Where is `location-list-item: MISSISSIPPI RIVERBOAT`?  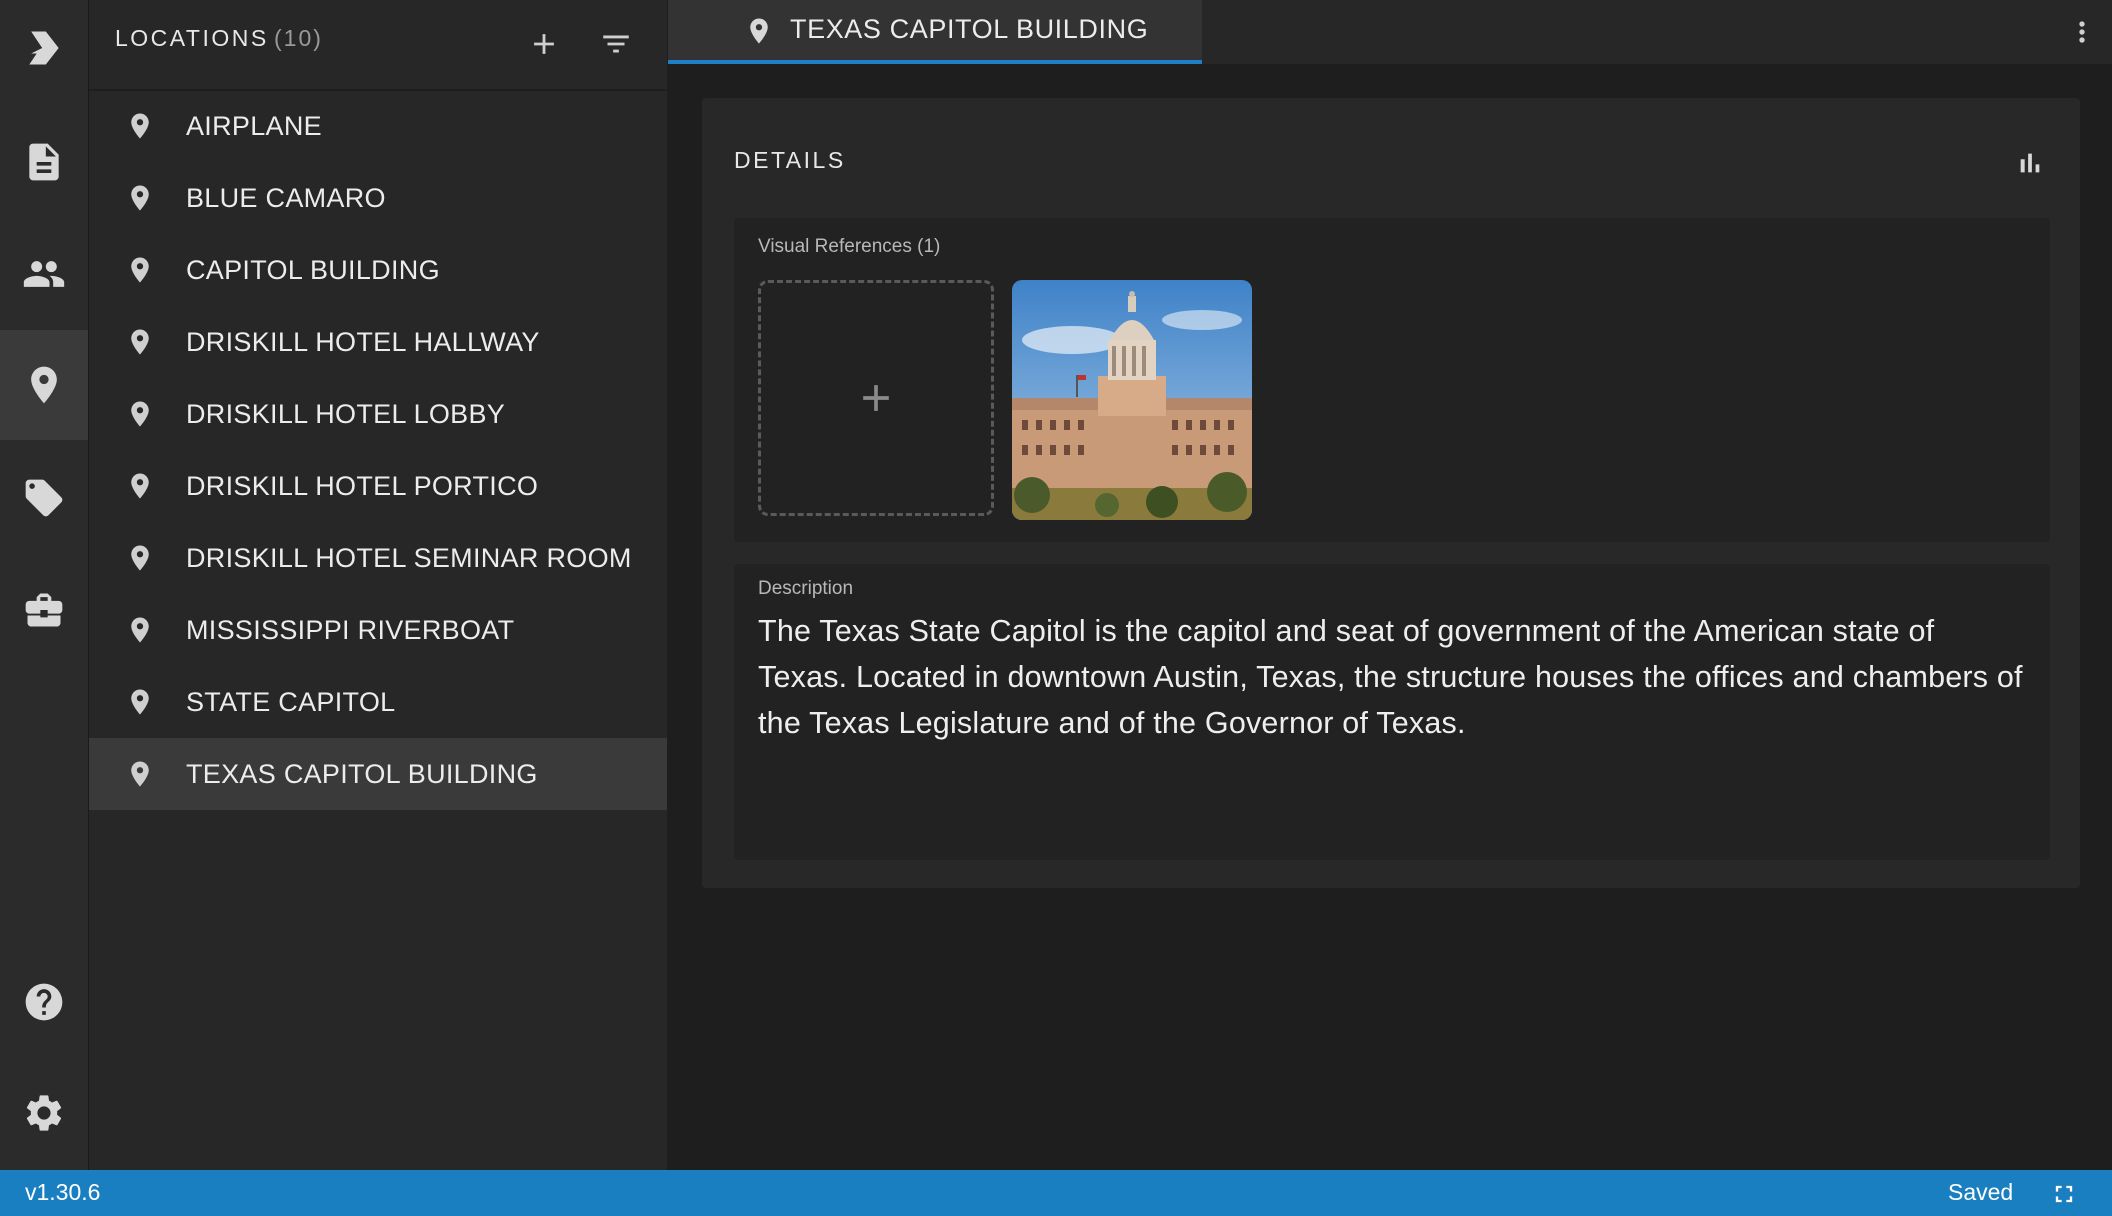
location-list-item: MISSISSIPPI RIVERBOAT is located at coordinates (378, 630).